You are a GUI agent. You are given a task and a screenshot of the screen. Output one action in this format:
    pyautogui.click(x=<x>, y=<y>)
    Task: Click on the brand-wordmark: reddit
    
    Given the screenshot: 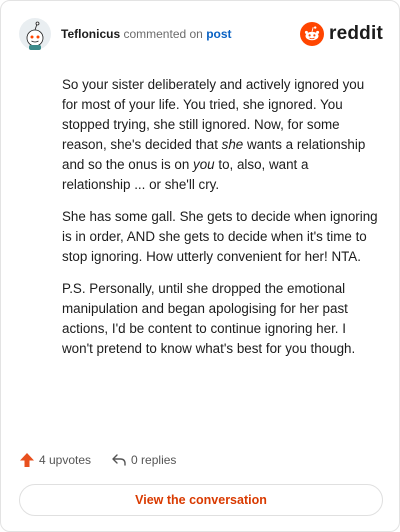 What is the action you would take?
    pyautogui.click(x=356, y=33)
    